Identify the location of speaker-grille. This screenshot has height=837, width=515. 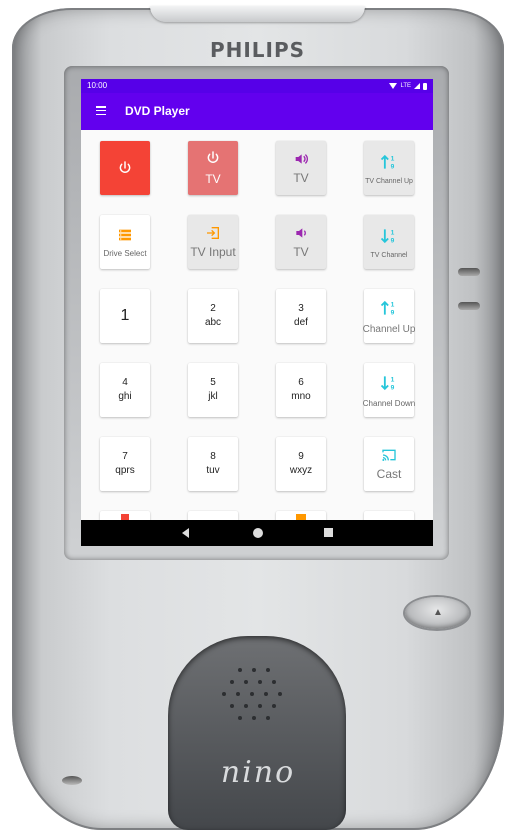
(257, 733).